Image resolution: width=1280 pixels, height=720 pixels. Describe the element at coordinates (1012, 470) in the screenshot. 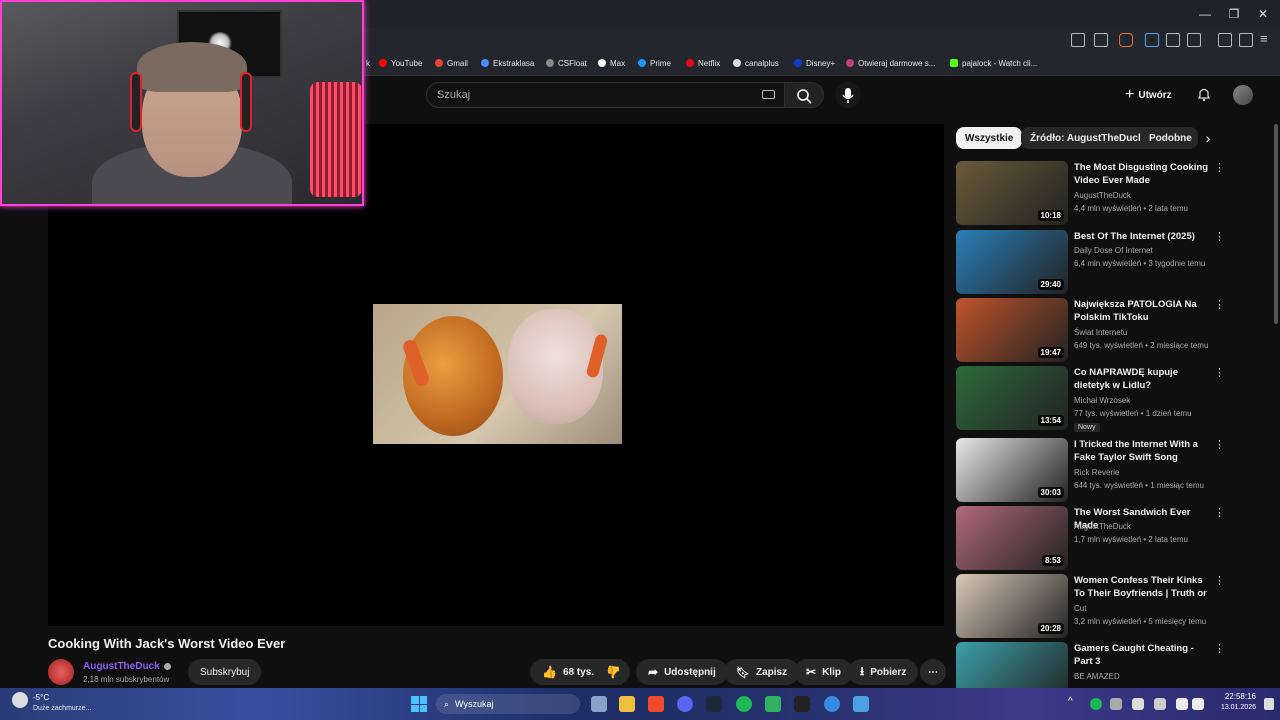

I see `video-thumbnail: 30:03` at that location.